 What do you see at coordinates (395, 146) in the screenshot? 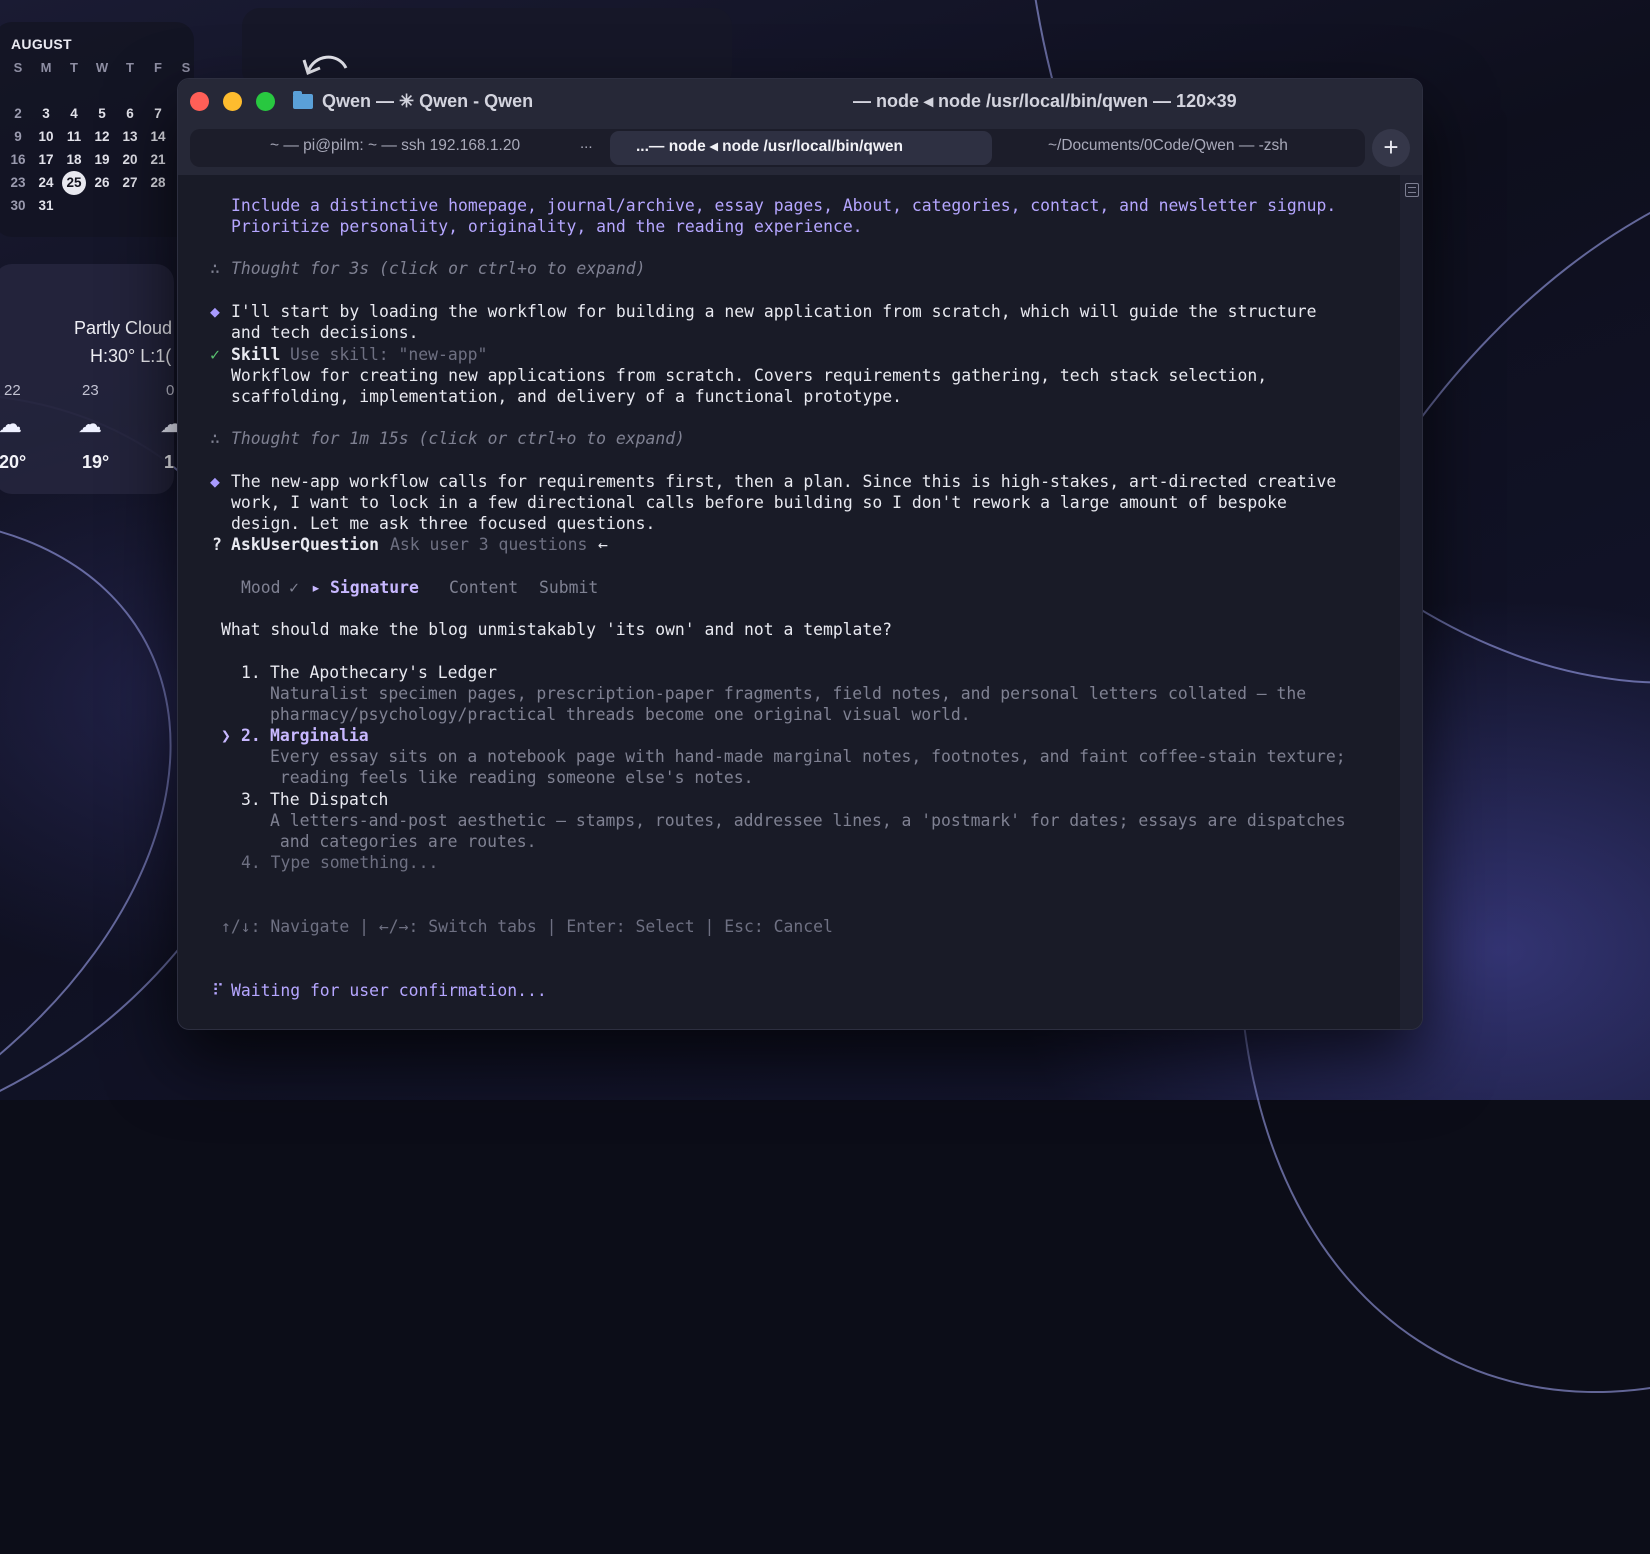
I see `tab-ssh: ~ — pi@pilm: ~ — ssh 192.168.1.20` at bounding box center [395, 146].